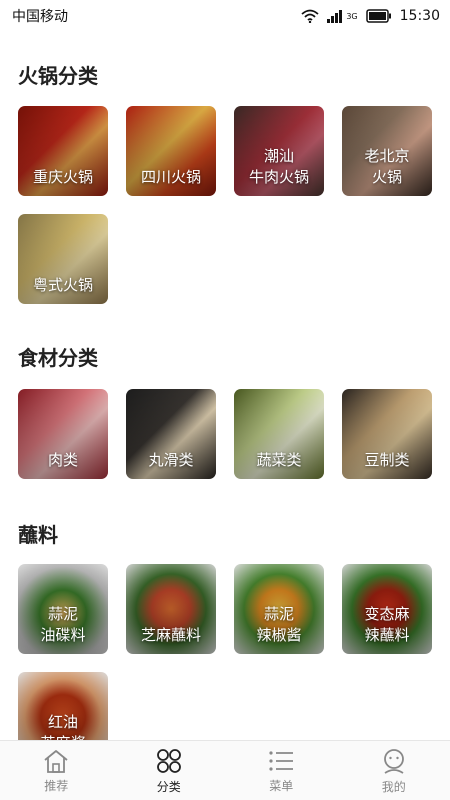 This screenshot has width=450, height=800. Describe the element at coordinates (387, 624) in the screenshot. I see `category-tile-label: 变态麻 辣蘸料` at that location.